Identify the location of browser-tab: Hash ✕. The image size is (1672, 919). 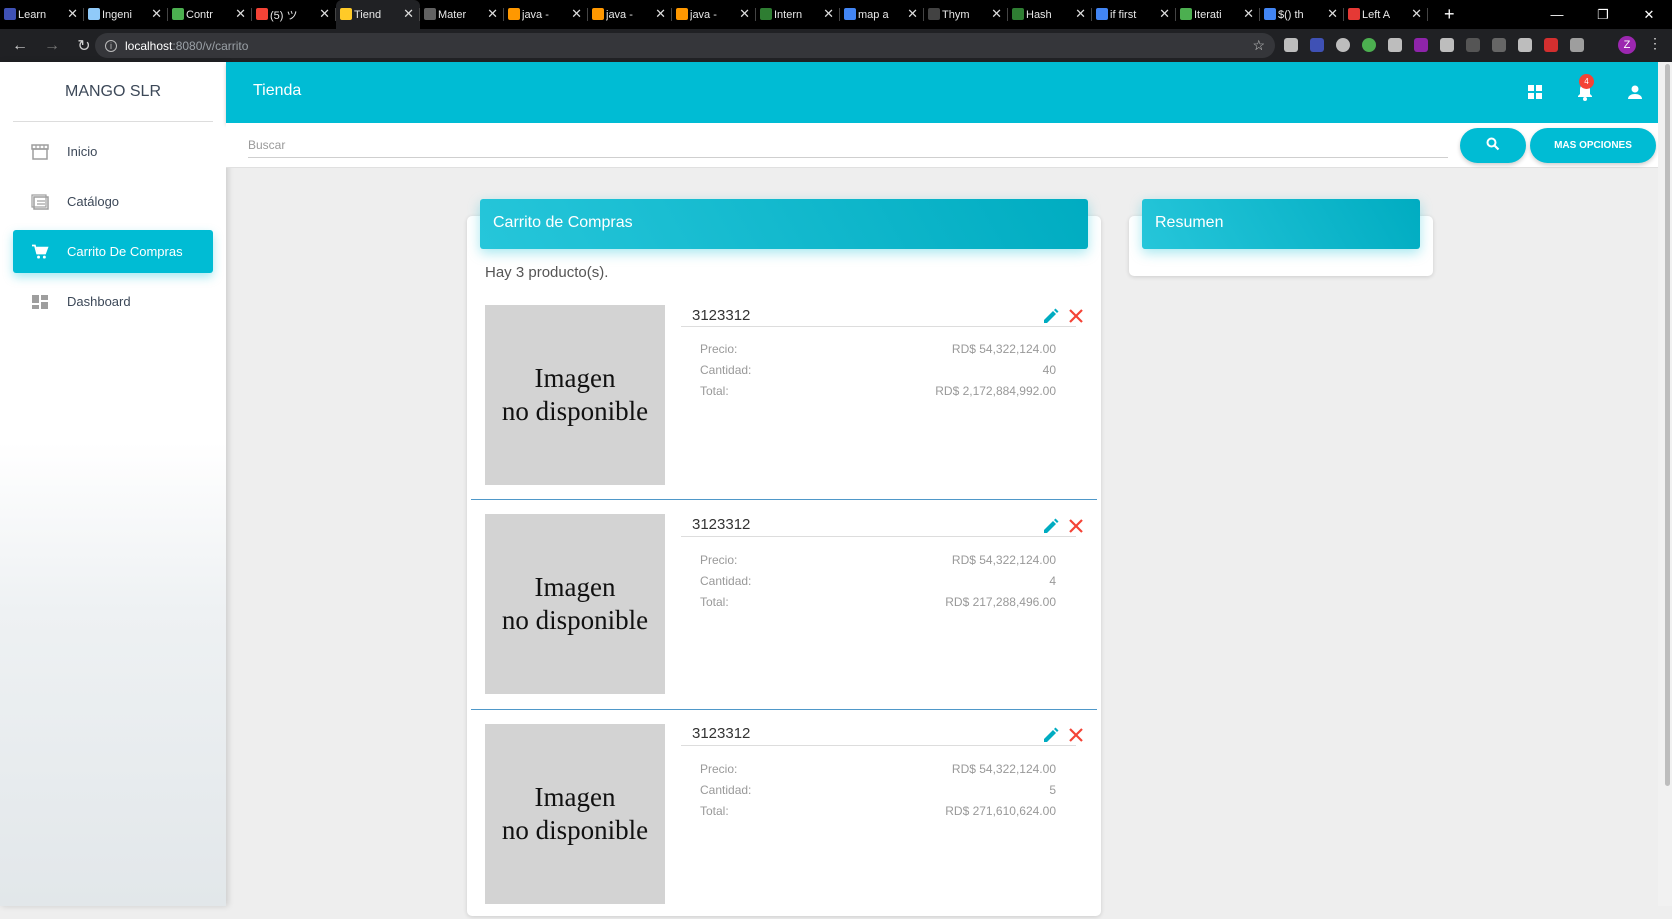
(1050, 14).